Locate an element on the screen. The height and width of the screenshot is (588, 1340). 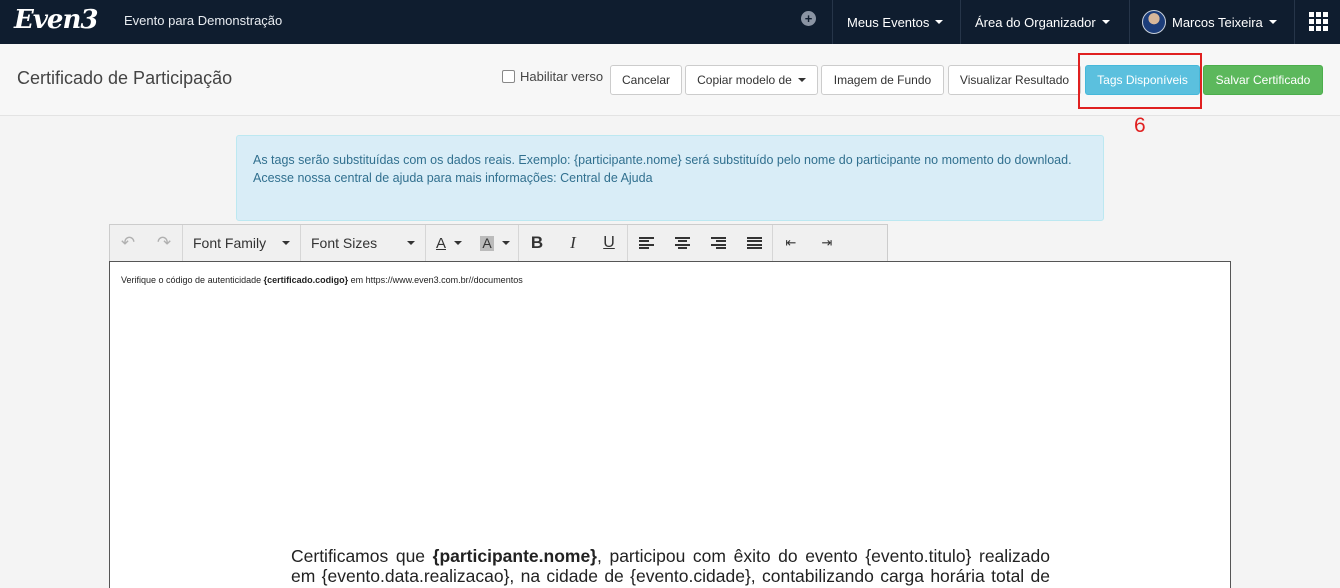
even3-logo: Even3 is located at coordinates (56, 20).